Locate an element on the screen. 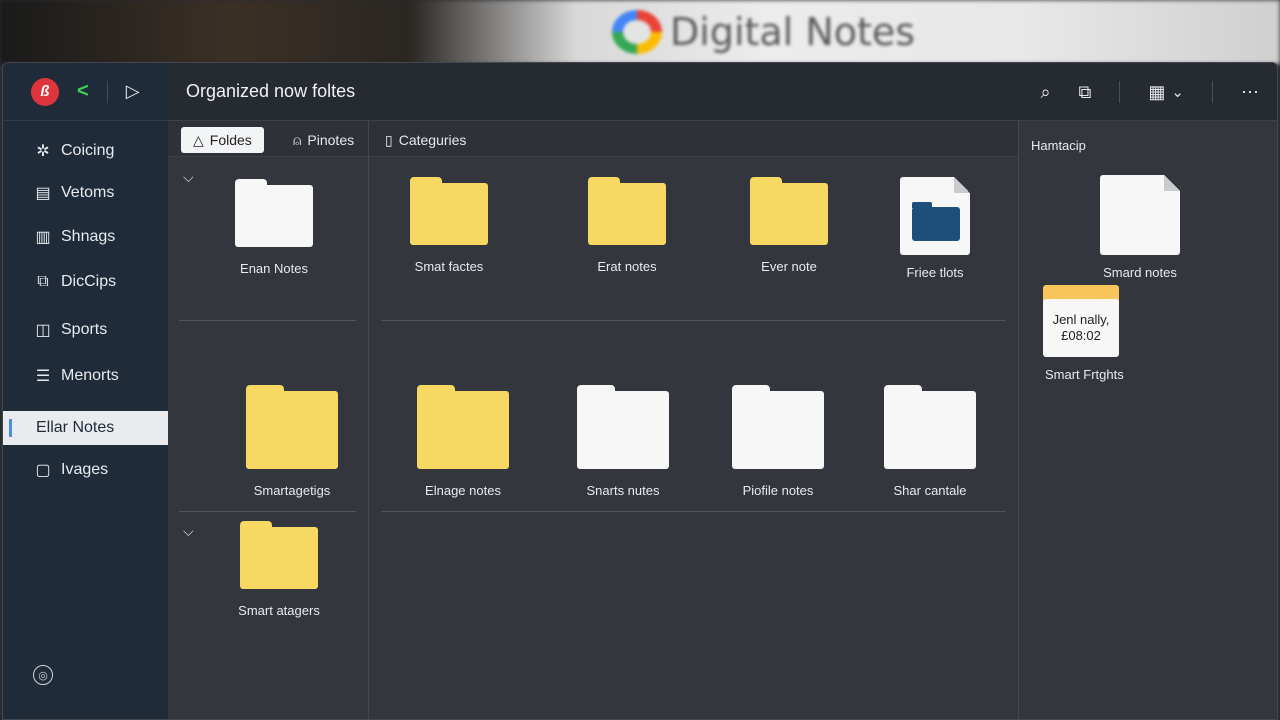 The height and width of the screenshot is (720, 1280). note-card-body: Jenl nally, £08:02 is located at coordinates (1081, 328).